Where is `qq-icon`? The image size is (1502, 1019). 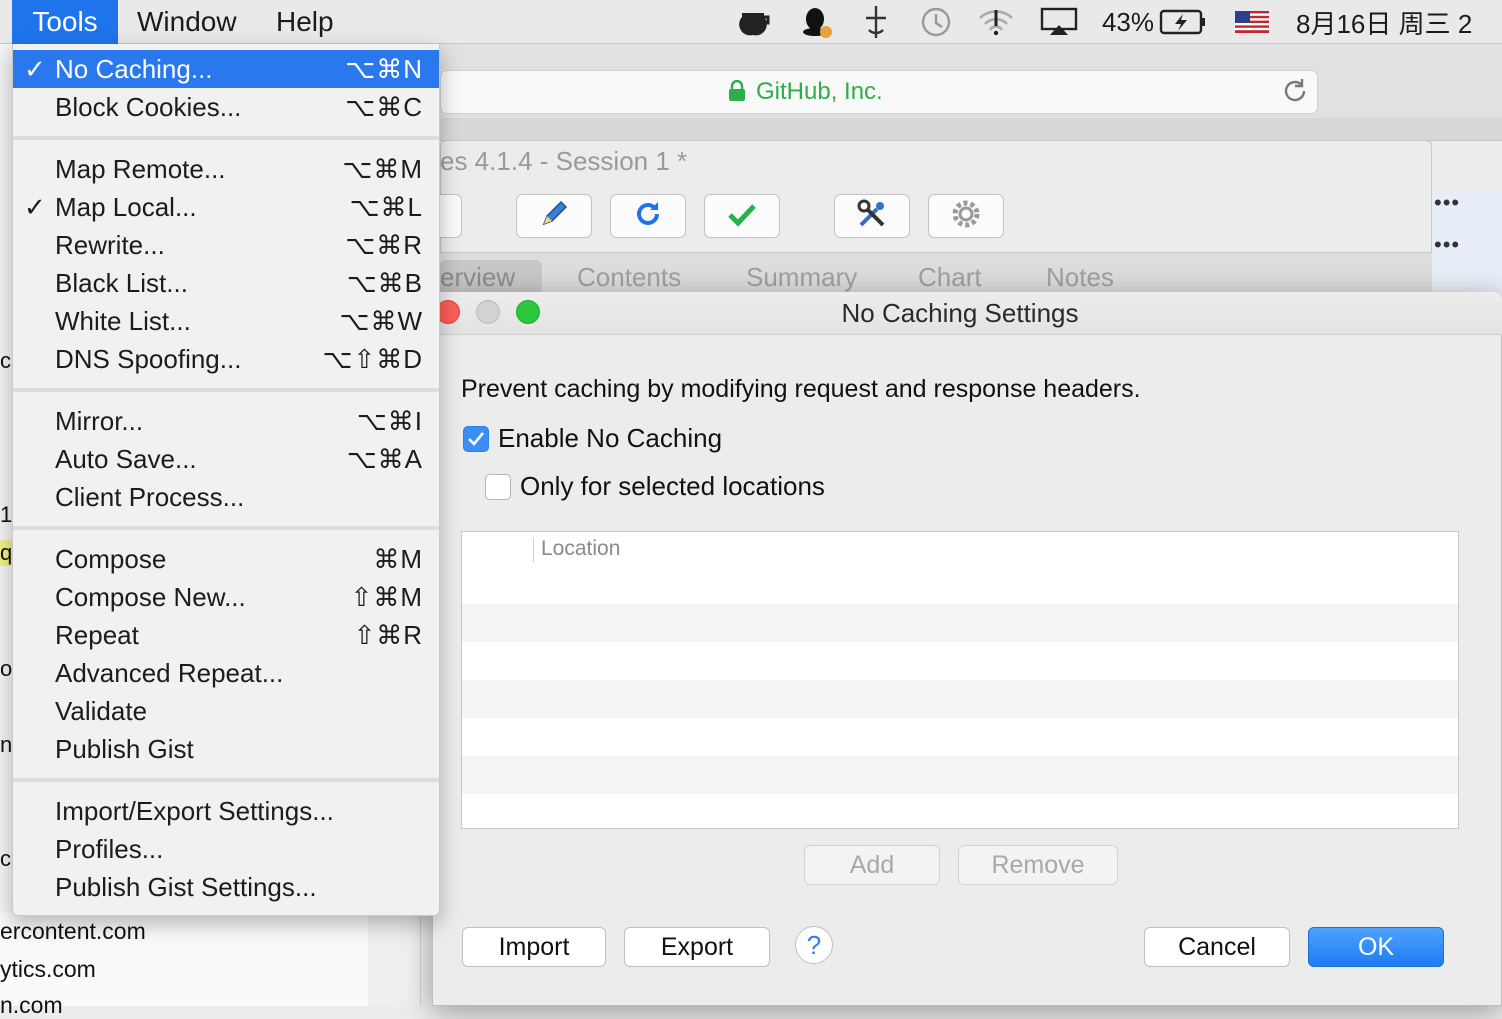 qq-icon is located at coordinates (816, 22).